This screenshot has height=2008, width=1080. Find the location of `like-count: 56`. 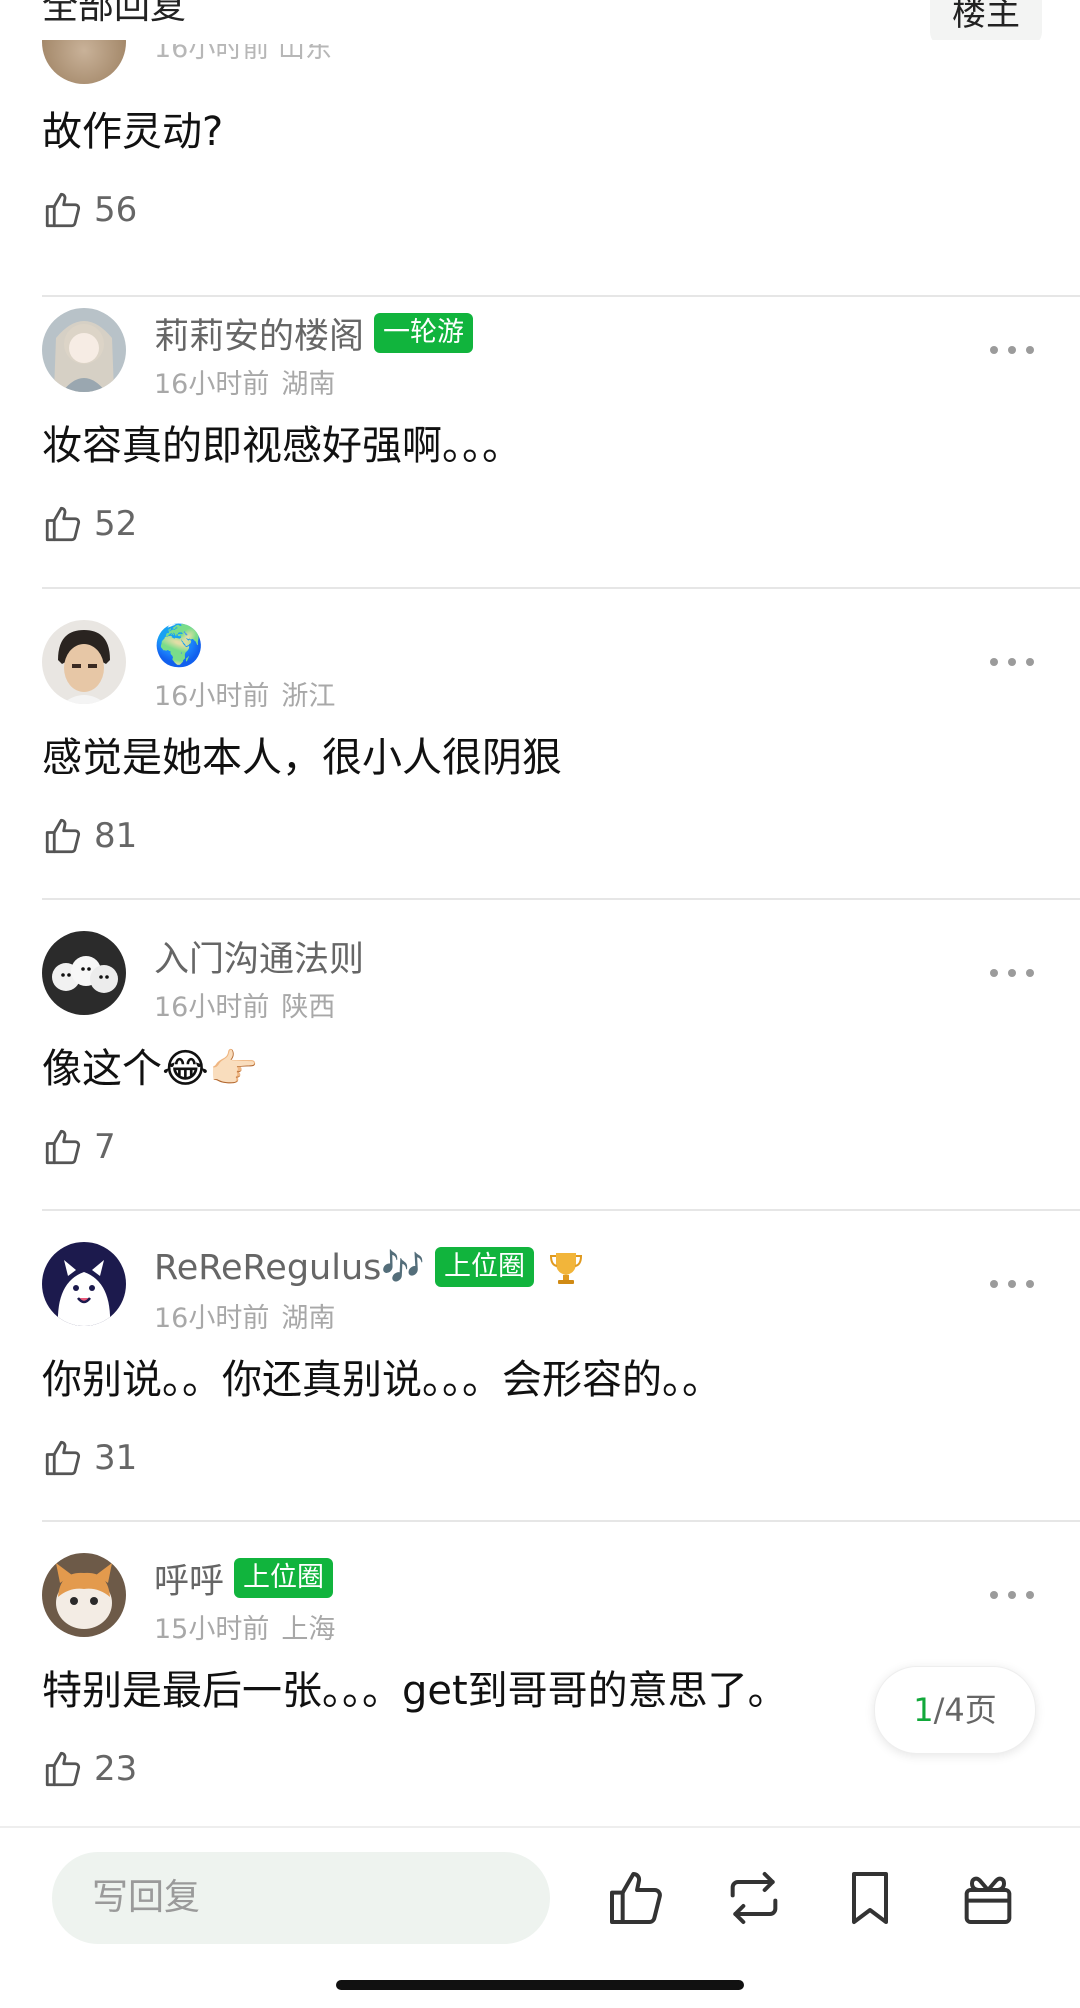

like-count: 56 is located at coordinates (116, 210).